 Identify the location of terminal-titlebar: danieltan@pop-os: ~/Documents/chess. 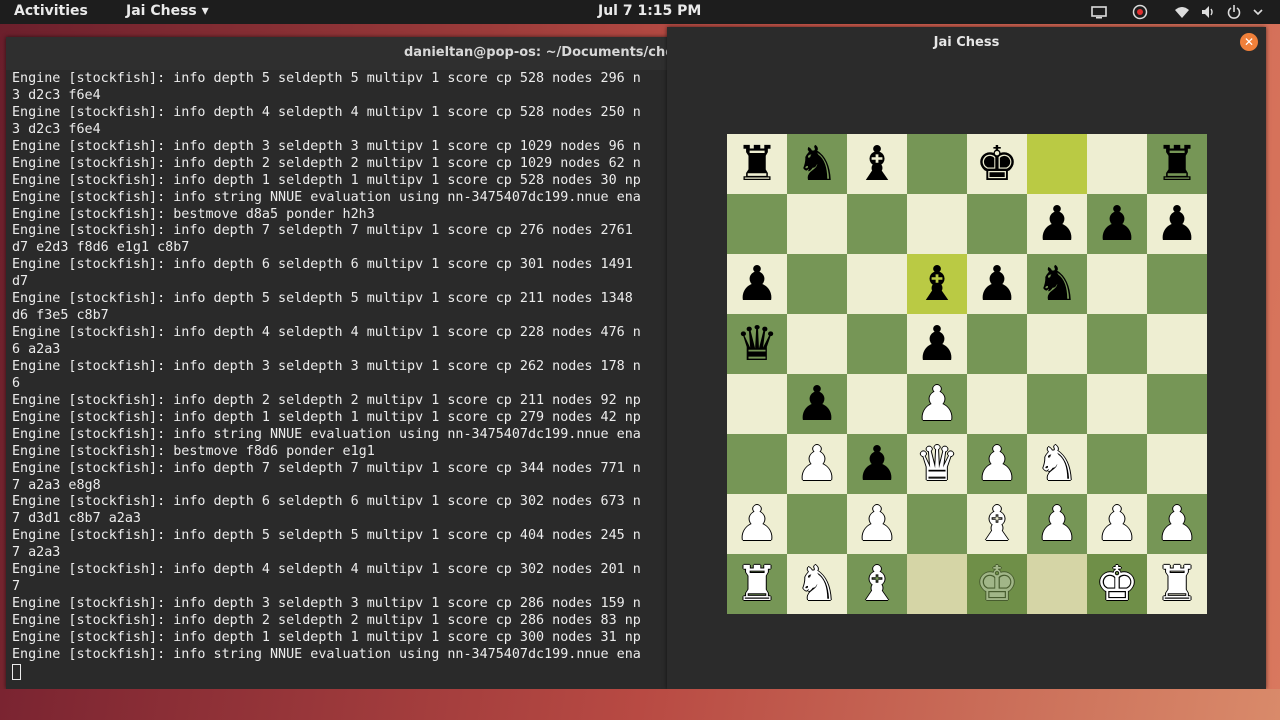
(339, 53).